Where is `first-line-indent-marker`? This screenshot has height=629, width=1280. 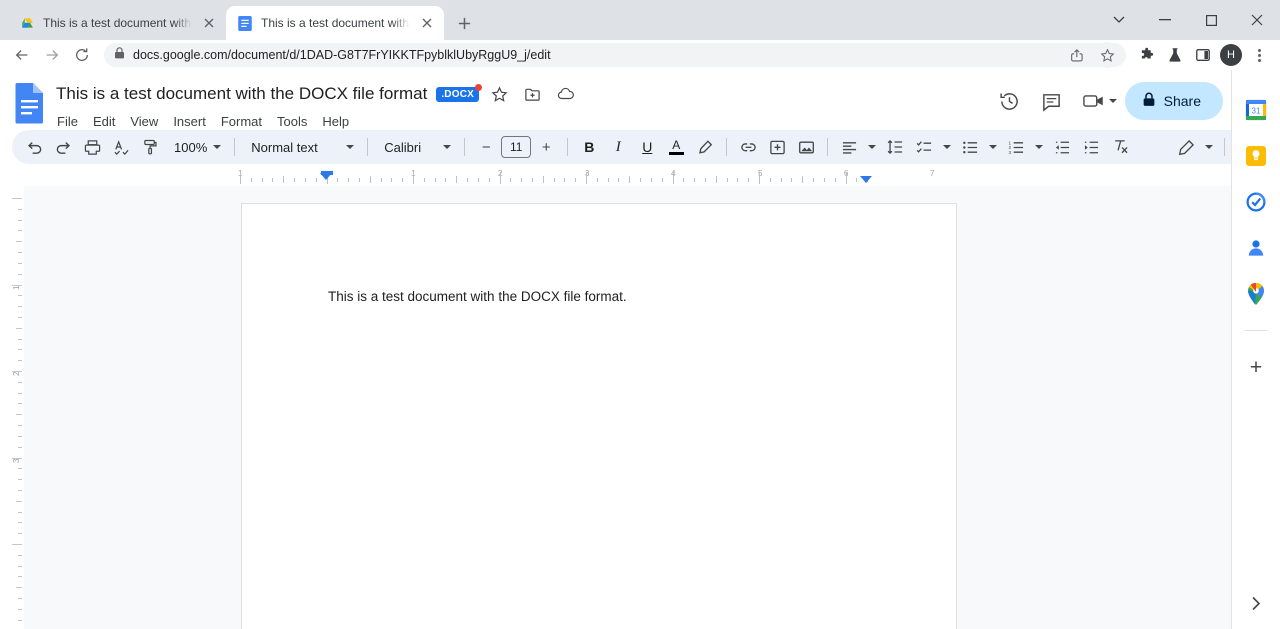
first-line-indent-marker is located at coordinates (327, 173).